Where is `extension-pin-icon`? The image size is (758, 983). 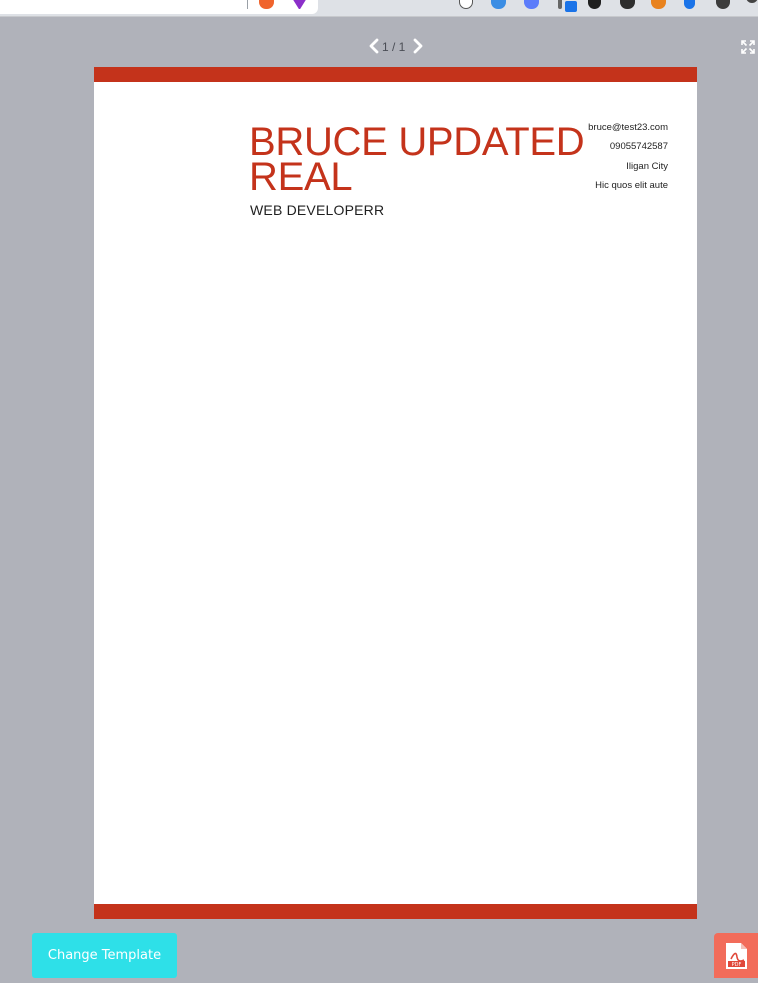 extension-pin-icon is located at coordinates (560, 4).